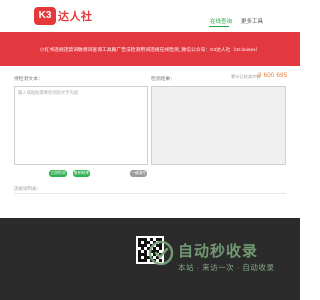  Describe the element at coordinates (161, 253) in the screenshot. I see `watermark-icon` at that location.